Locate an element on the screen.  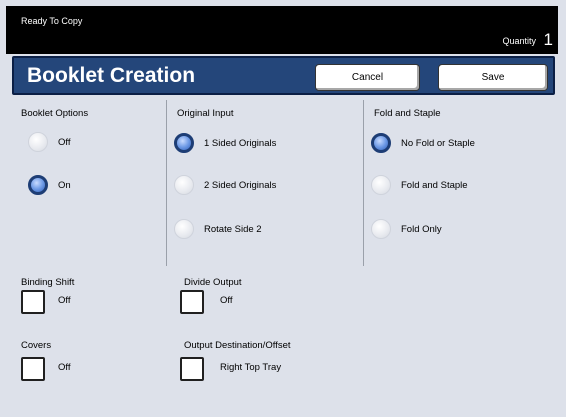
output-destination-value: Right Top Tray is located at coordinates (251, 367).